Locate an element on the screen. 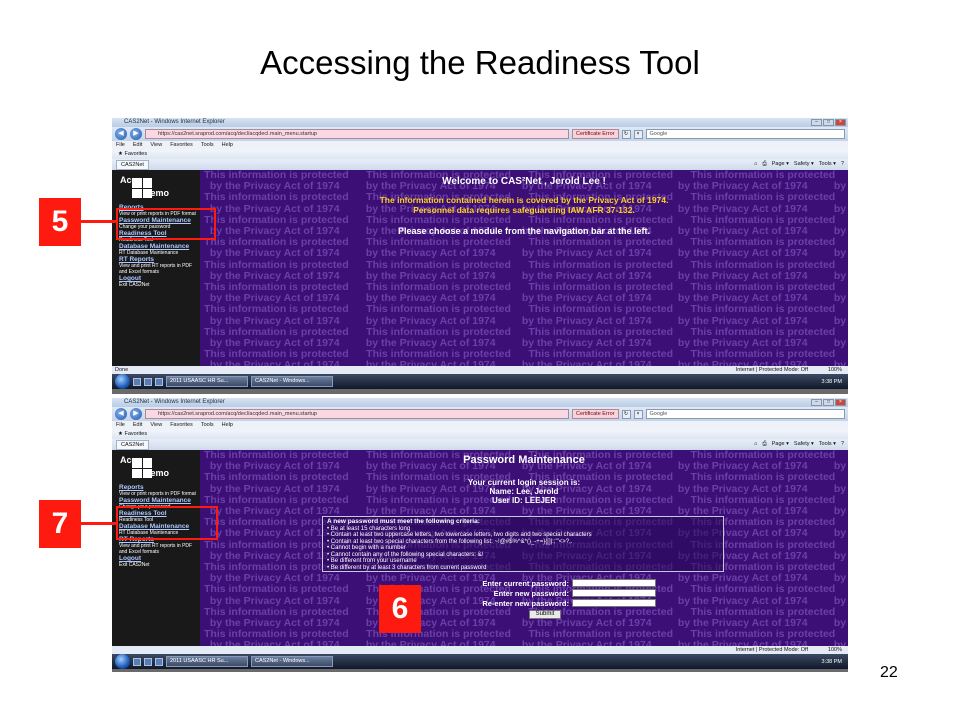  callout-5-connector is located at coordinates (98, 221).